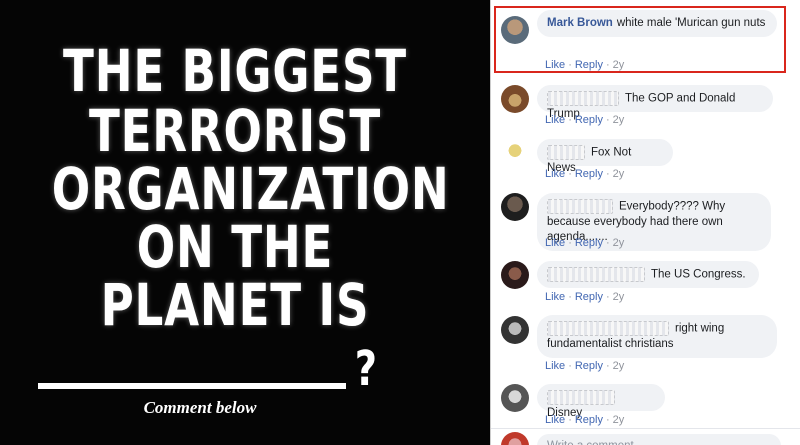  Describe the element at coordinates (640, 39) in the screenshot. I see `highlight-box` at that location.